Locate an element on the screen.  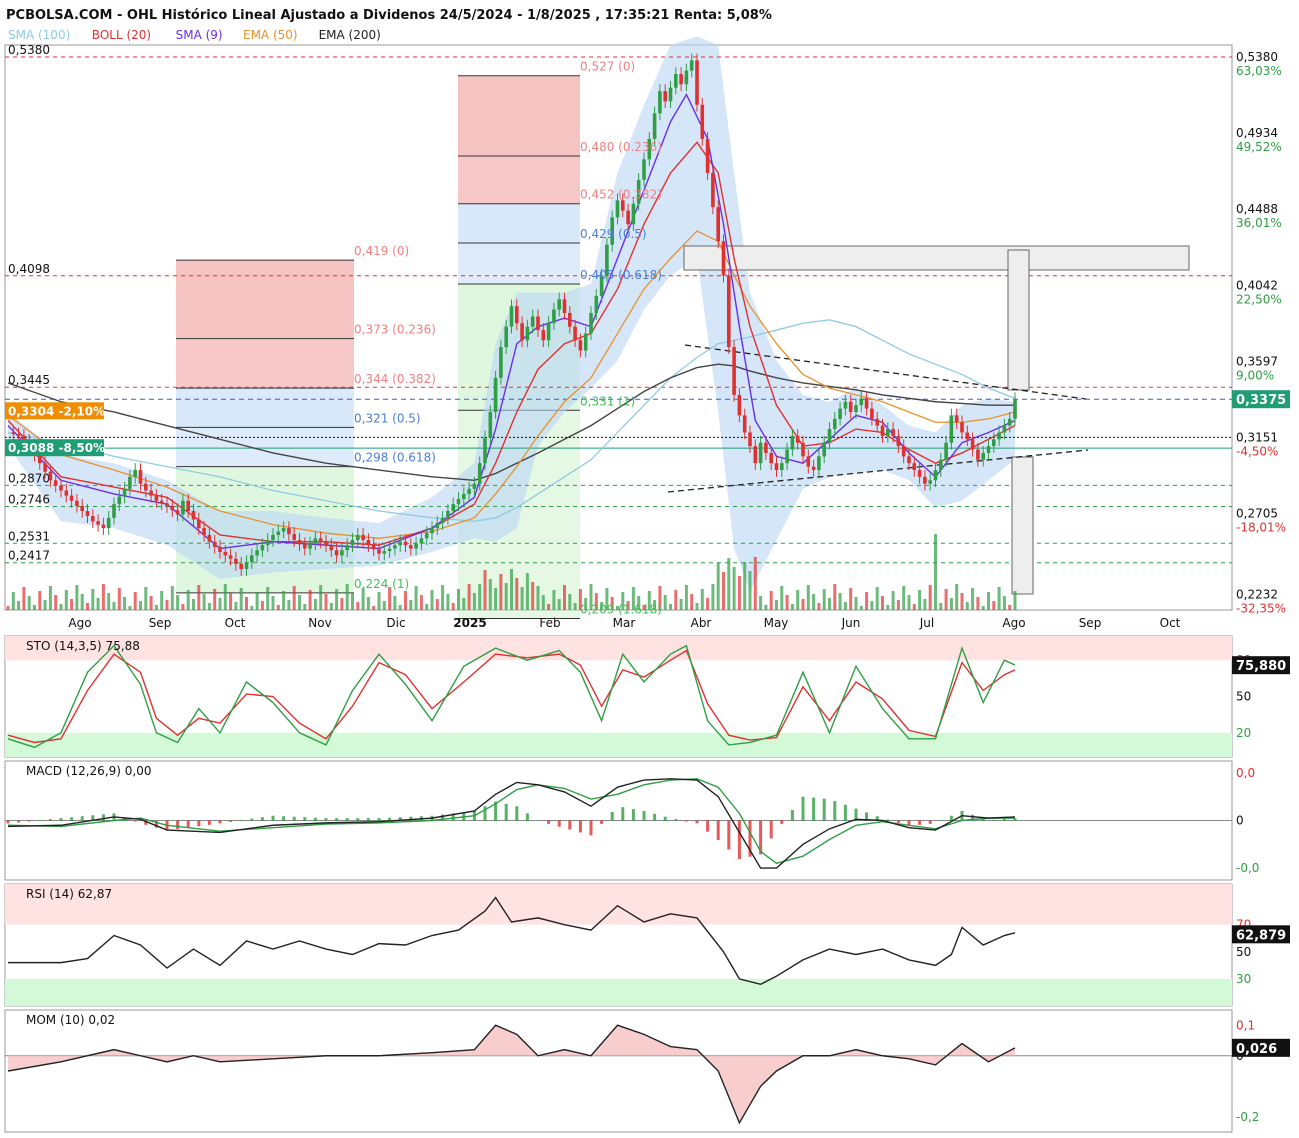
rsi-oversold-zone is located at coordinates (618, 992).